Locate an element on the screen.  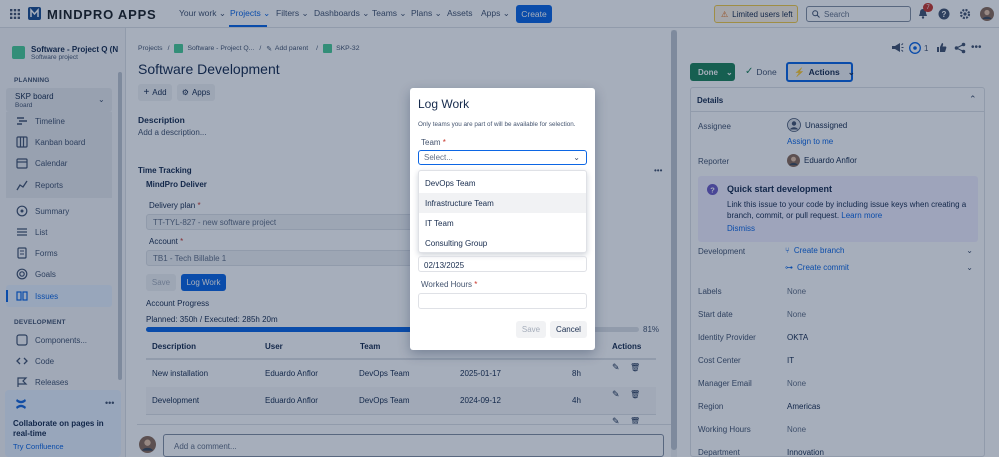
date-input: 02/13/2025 is located at coordinates (502, 264).